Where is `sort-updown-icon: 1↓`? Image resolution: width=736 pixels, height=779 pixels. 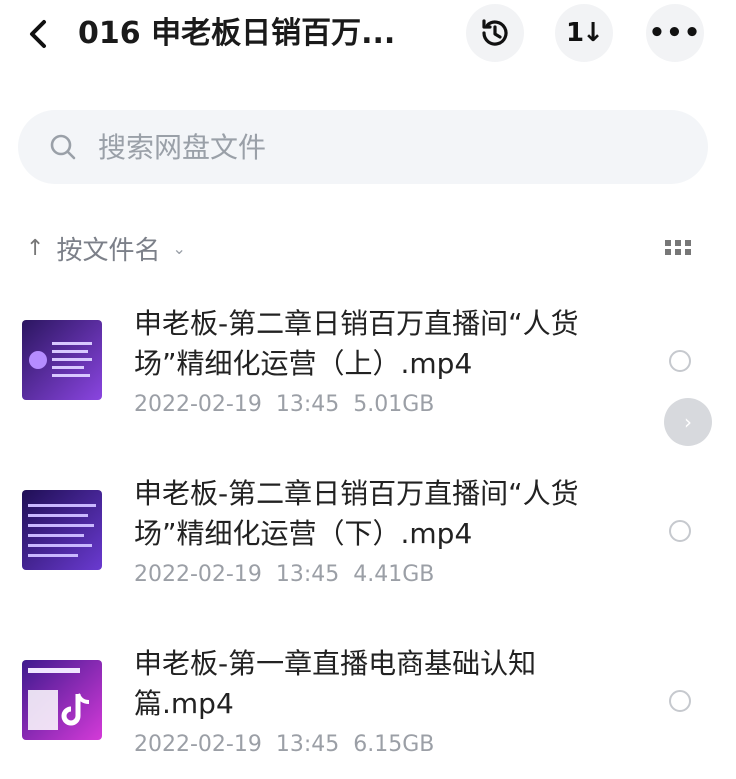 sort-updown-icon: 1↓ is located at coordinates (585, 33).